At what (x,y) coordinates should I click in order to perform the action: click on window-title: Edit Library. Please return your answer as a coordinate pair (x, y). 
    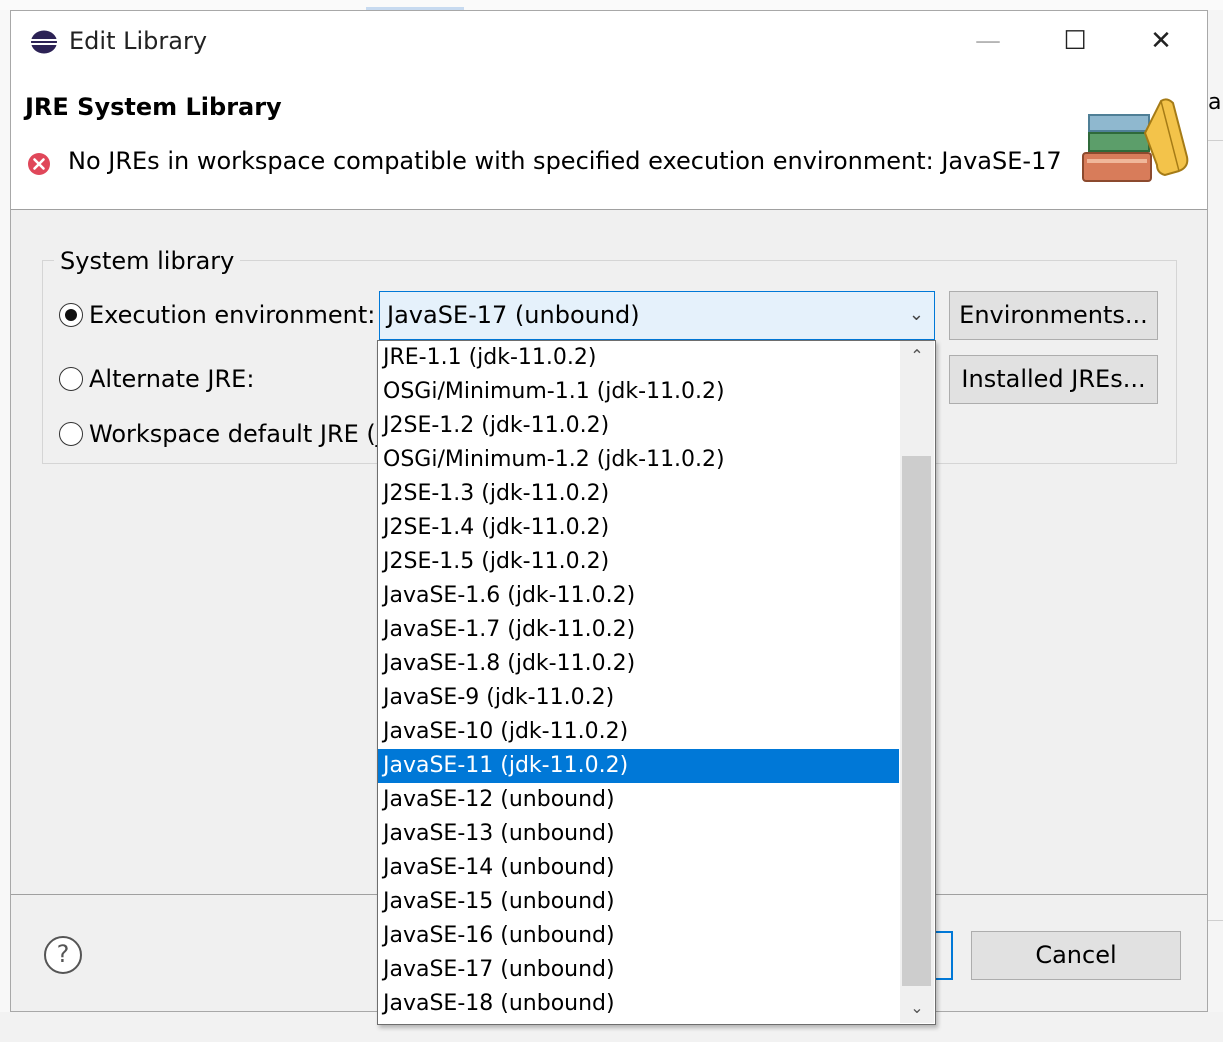
    Looking at the image, I should click on (138, 41).